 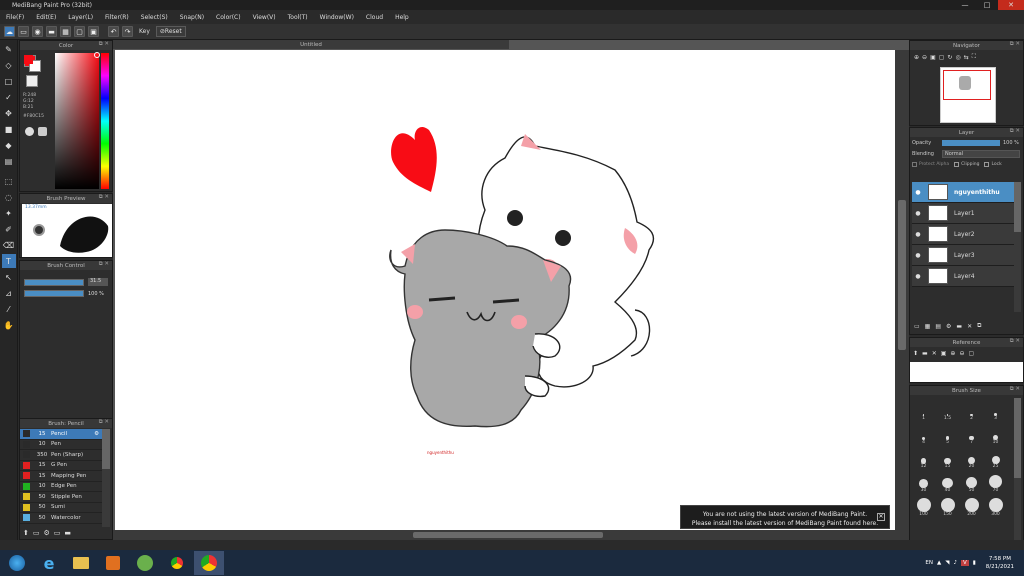 I want to click on palette-icon, so click(x=29, y=131).